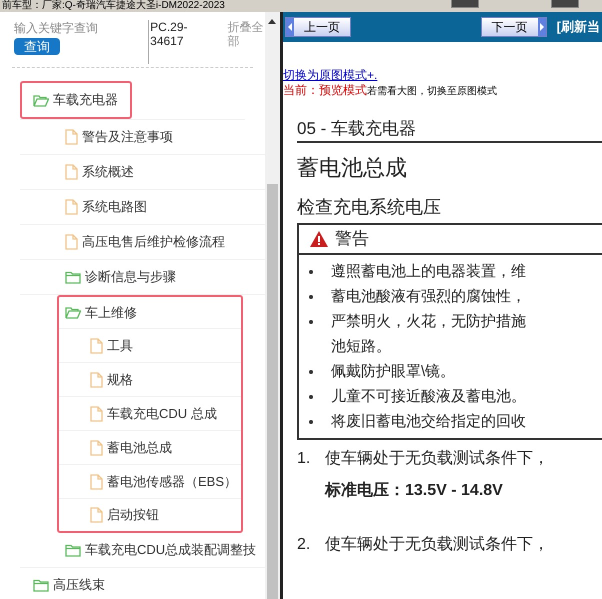 This screenshot has width=602, height=599. What do you see at coordinates (442, 75) in the screenshot?
I see `switch-mode-link: 切换为原图模式+.` at bounding box center [442, 75].